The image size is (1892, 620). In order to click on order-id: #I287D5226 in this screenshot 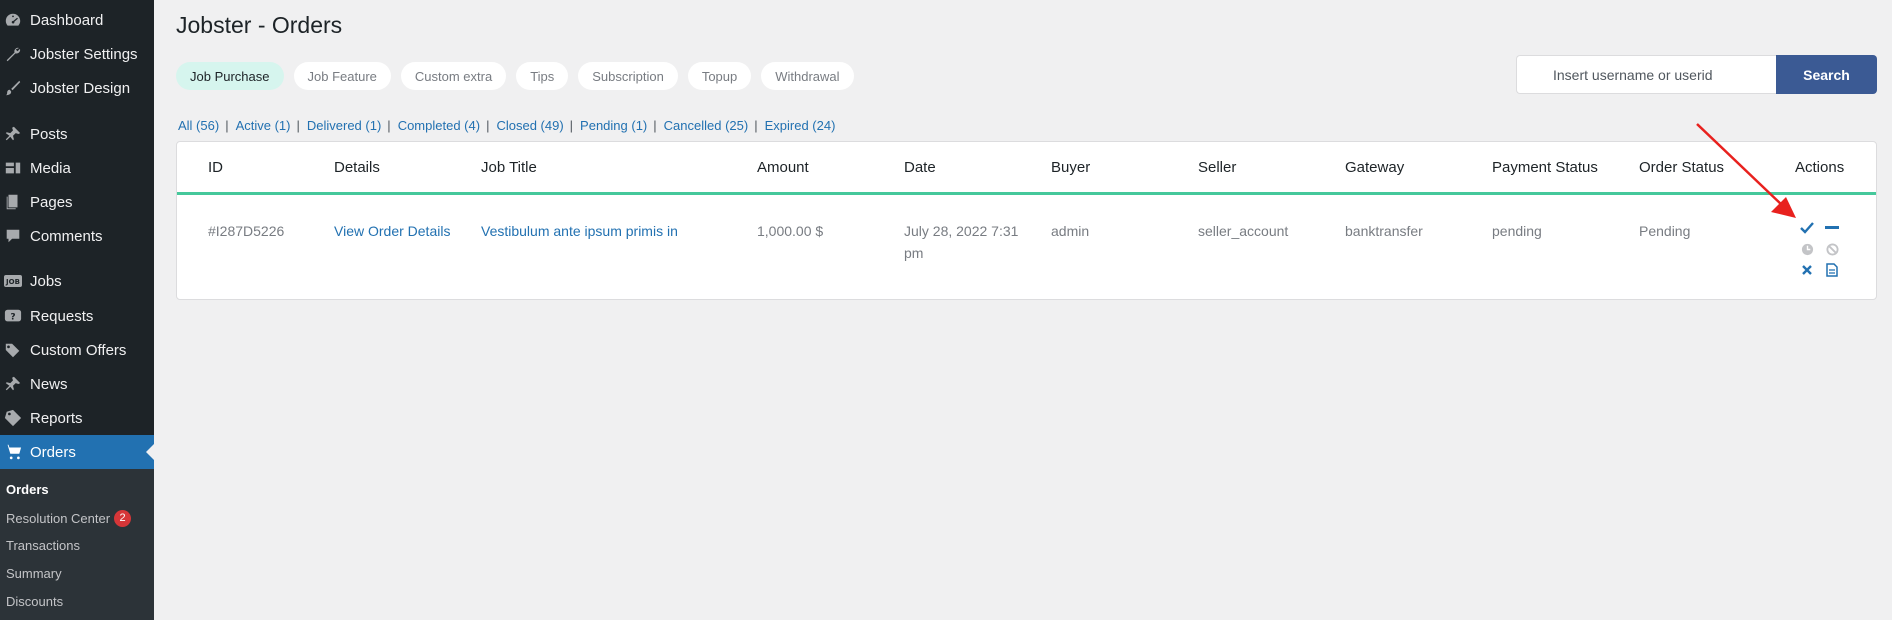, I will do `click(246, 231)`.